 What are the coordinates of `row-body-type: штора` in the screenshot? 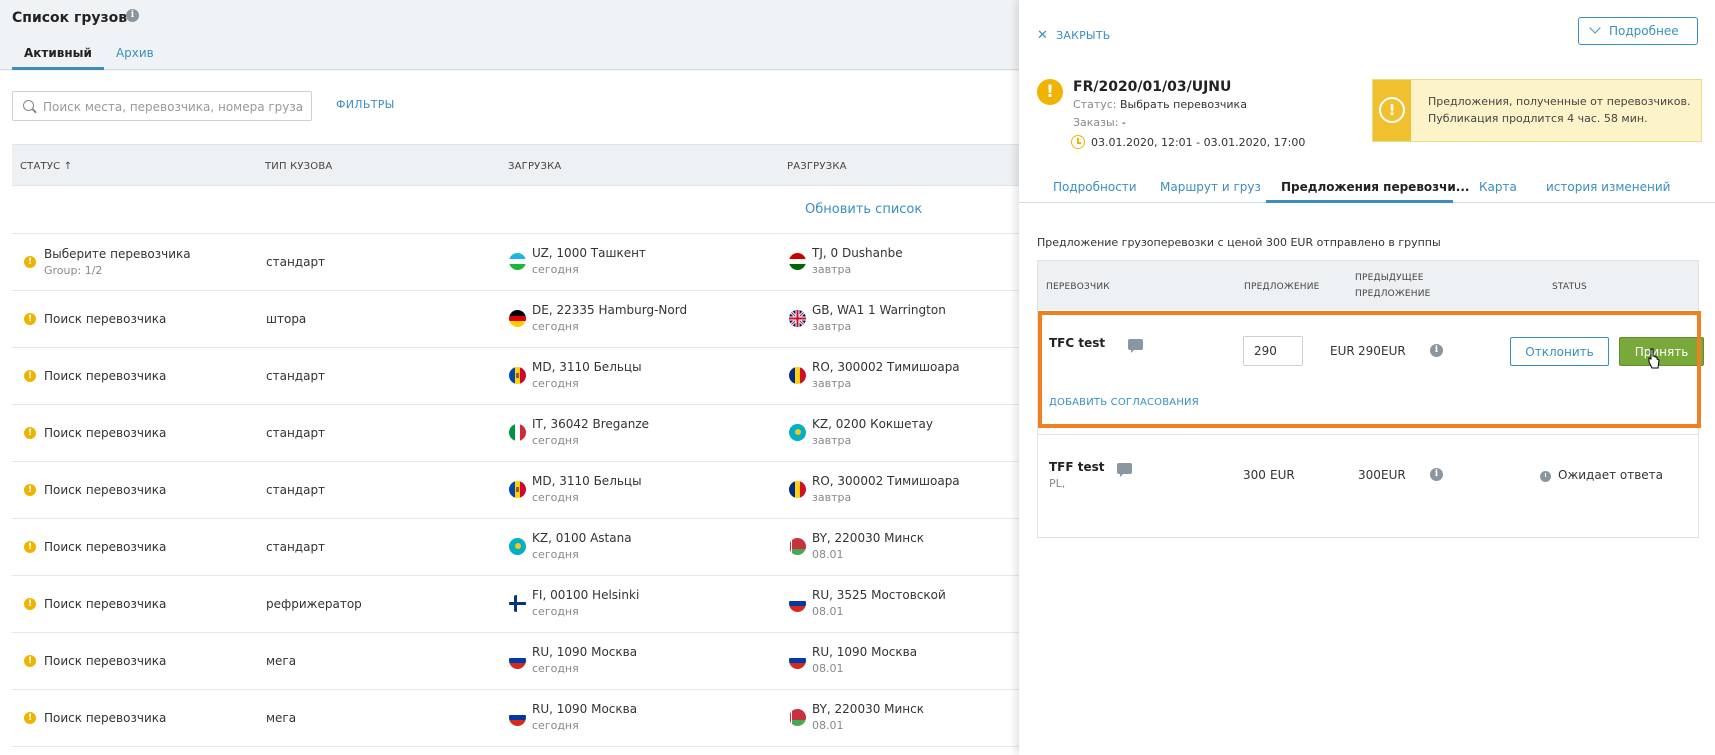 It's located at (286, 319).